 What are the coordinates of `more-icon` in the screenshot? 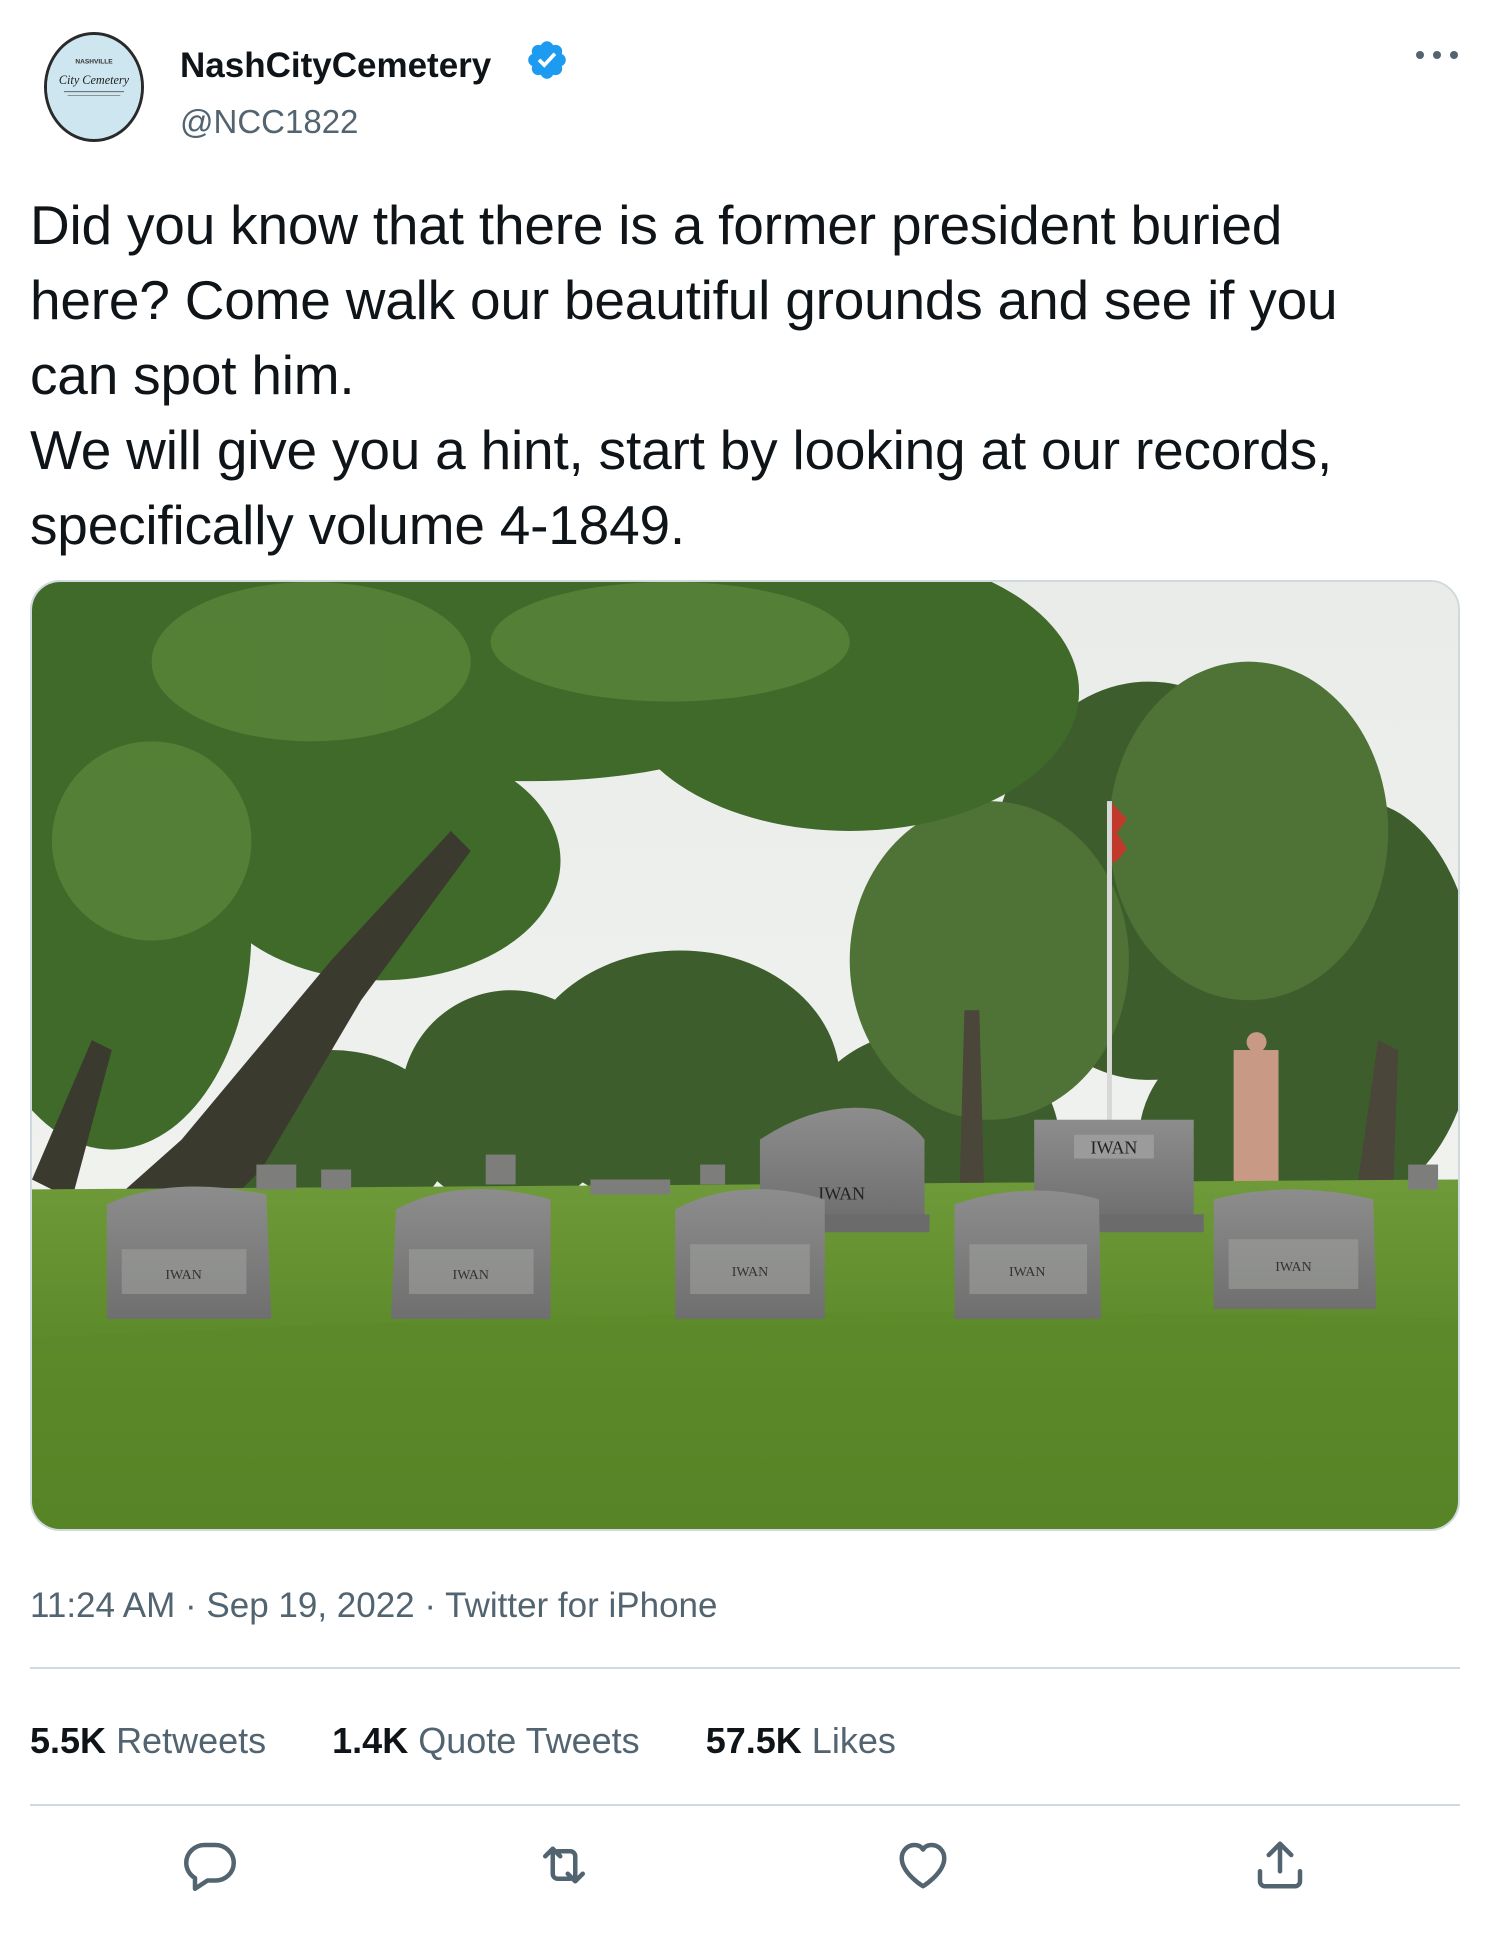 It's located at (1437, 55).